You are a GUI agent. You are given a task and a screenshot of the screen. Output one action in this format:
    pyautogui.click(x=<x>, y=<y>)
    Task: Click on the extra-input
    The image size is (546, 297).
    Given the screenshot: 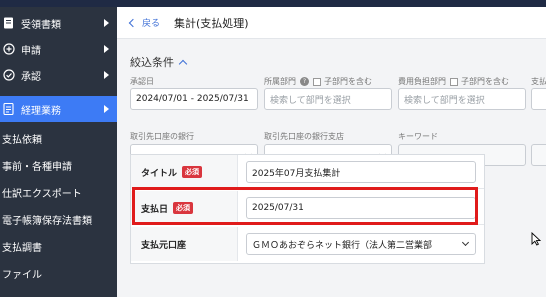 What is the action you would take?
    pyautogui.click(x=538, y=155)
    